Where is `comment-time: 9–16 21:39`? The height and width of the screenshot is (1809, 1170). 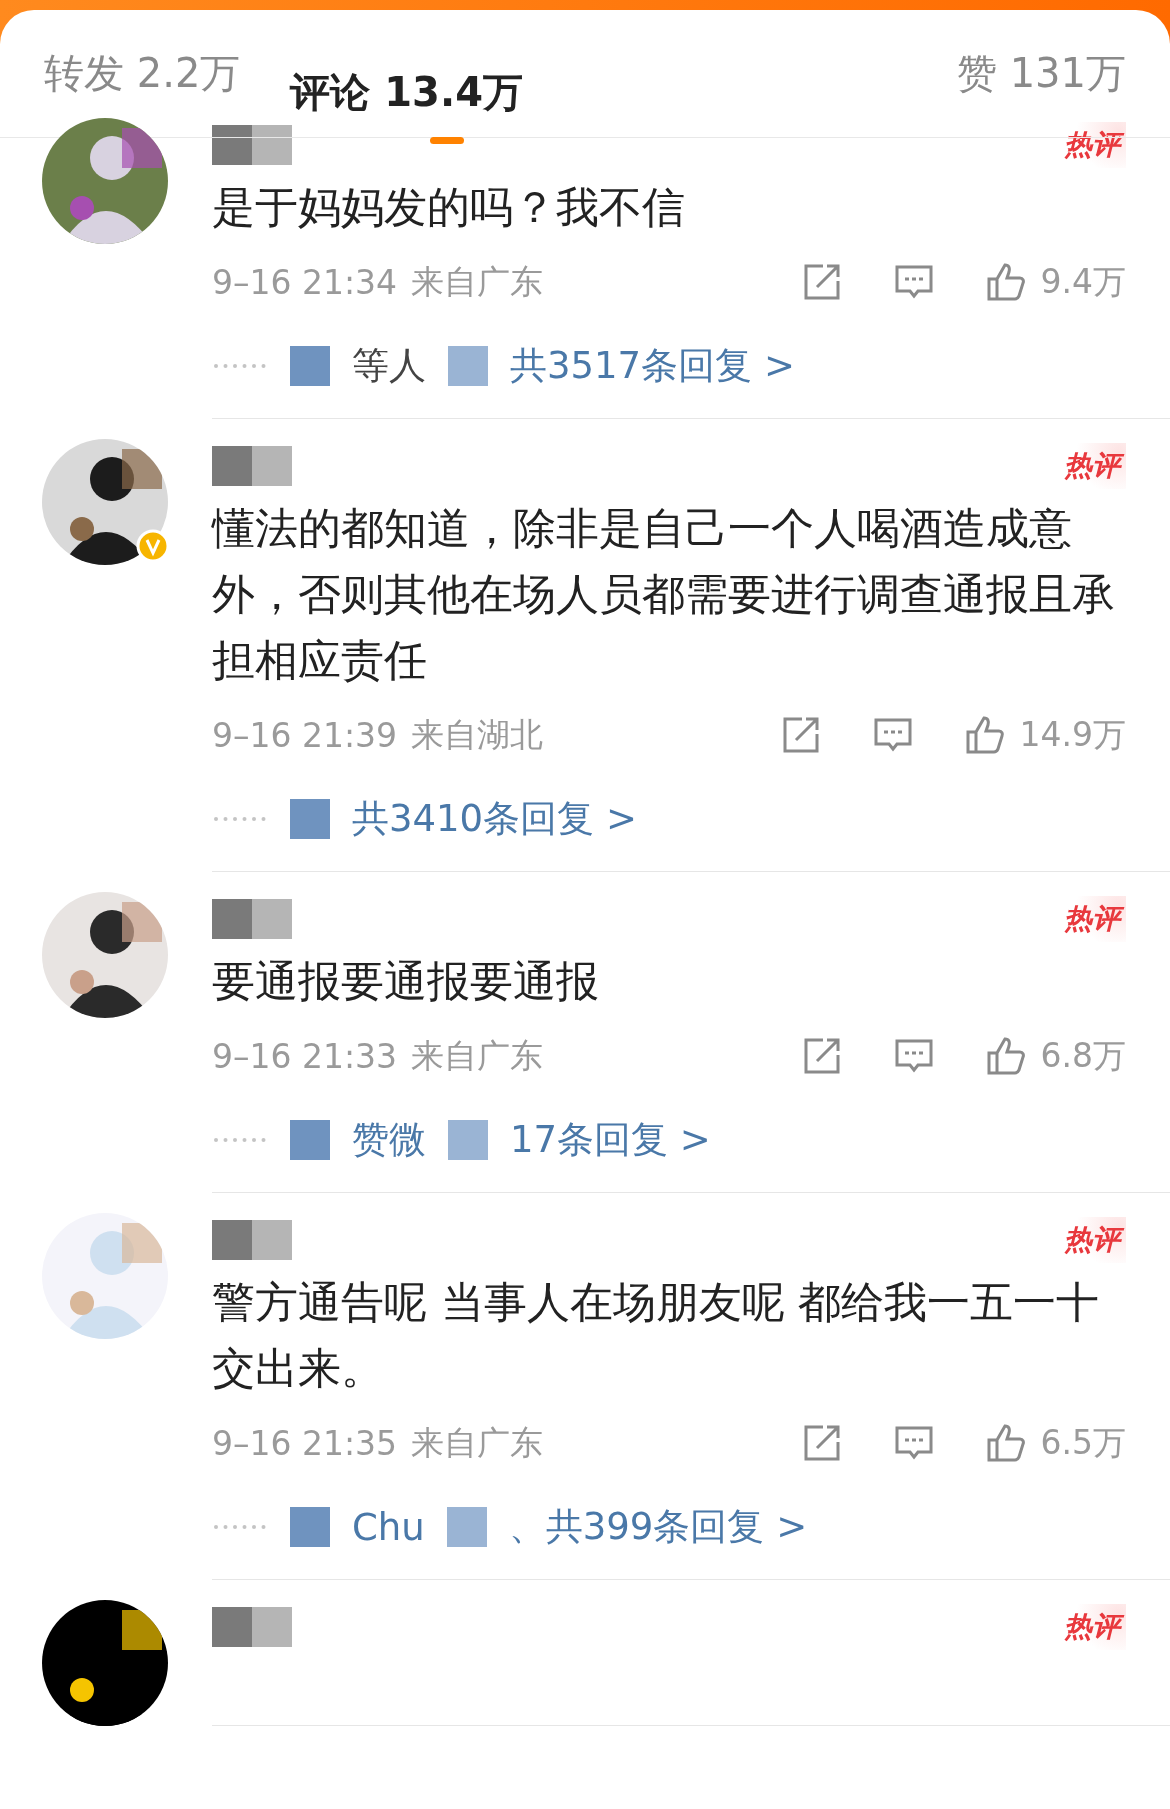
comment-time: 9–16 21:39 is located at coordinates (305, 735).